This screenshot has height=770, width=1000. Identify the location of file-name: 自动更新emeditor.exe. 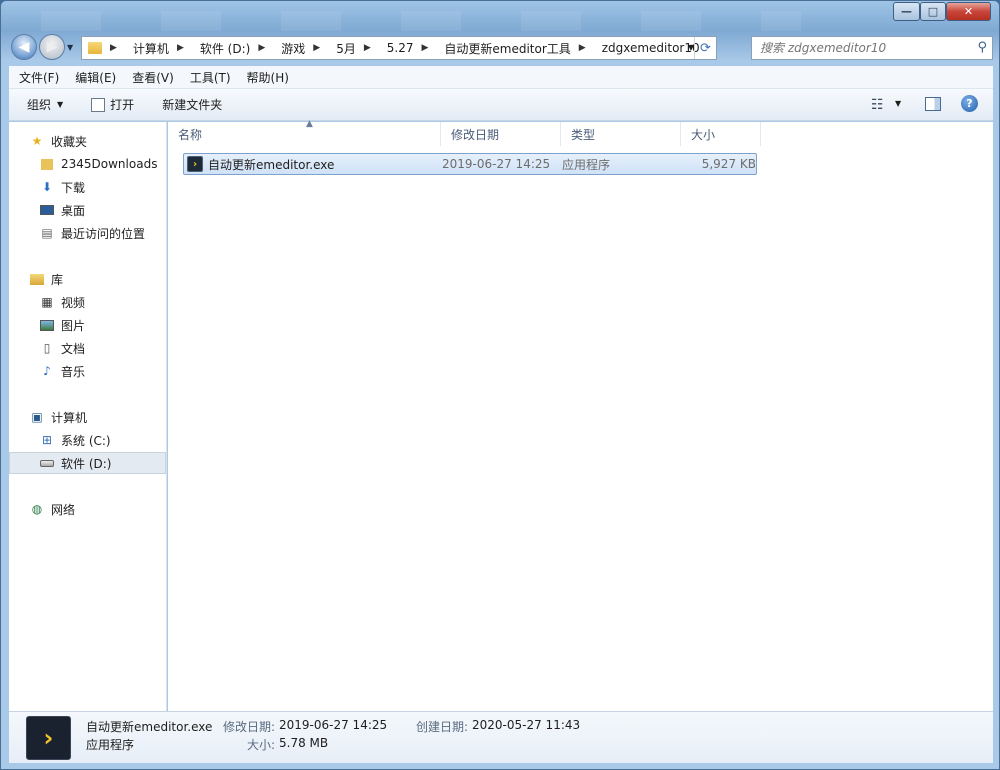
(271, 164).